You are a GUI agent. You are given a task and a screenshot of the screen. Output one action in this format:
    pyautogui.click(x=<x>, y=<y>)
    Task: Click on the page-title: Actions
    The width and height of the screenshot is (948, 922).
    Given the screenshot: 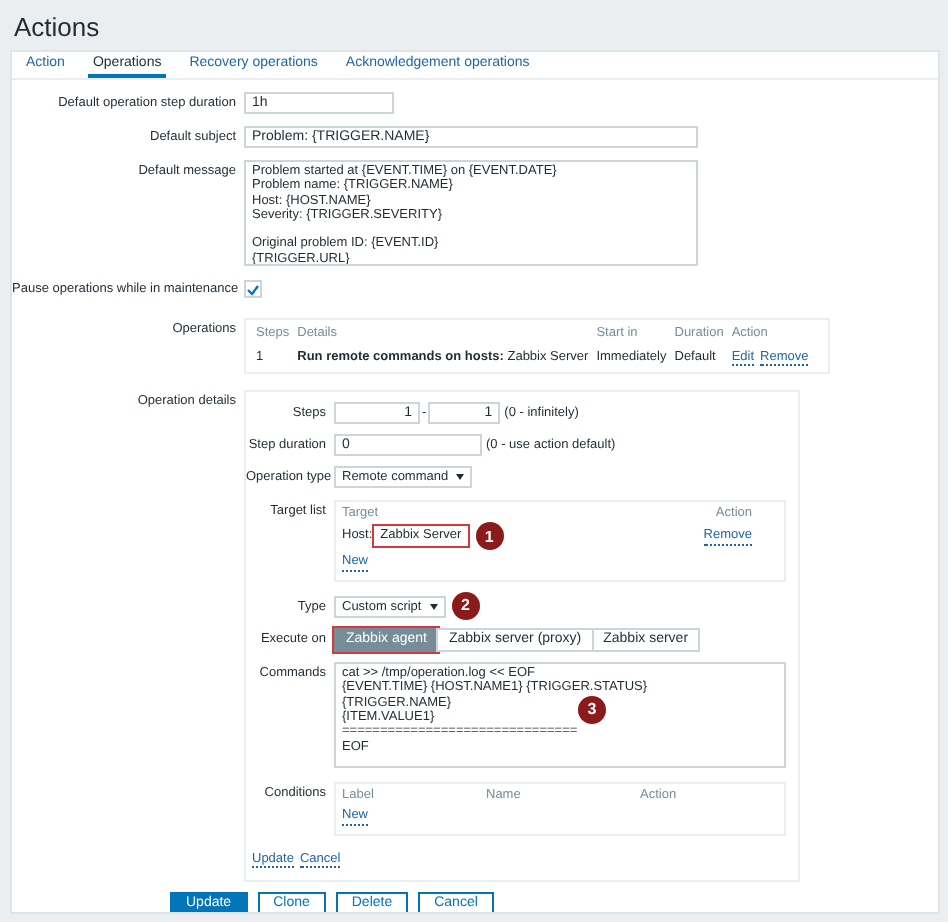 What is the action you would take?
    pyautogui.click(x=57, y=28)
    